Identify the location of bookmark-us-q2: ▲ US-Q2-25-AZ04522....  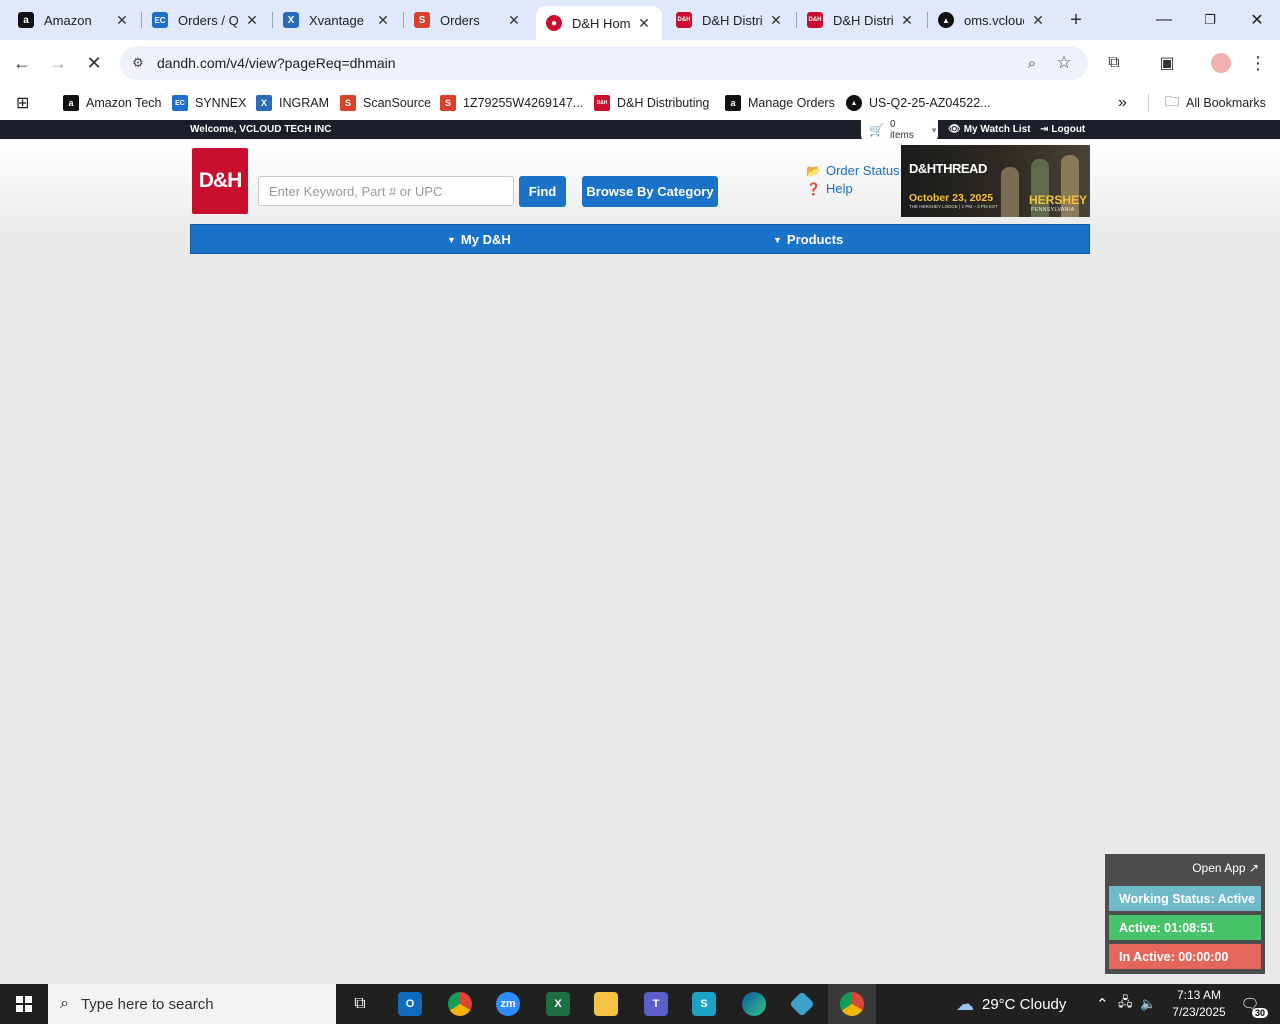
(918, 103).